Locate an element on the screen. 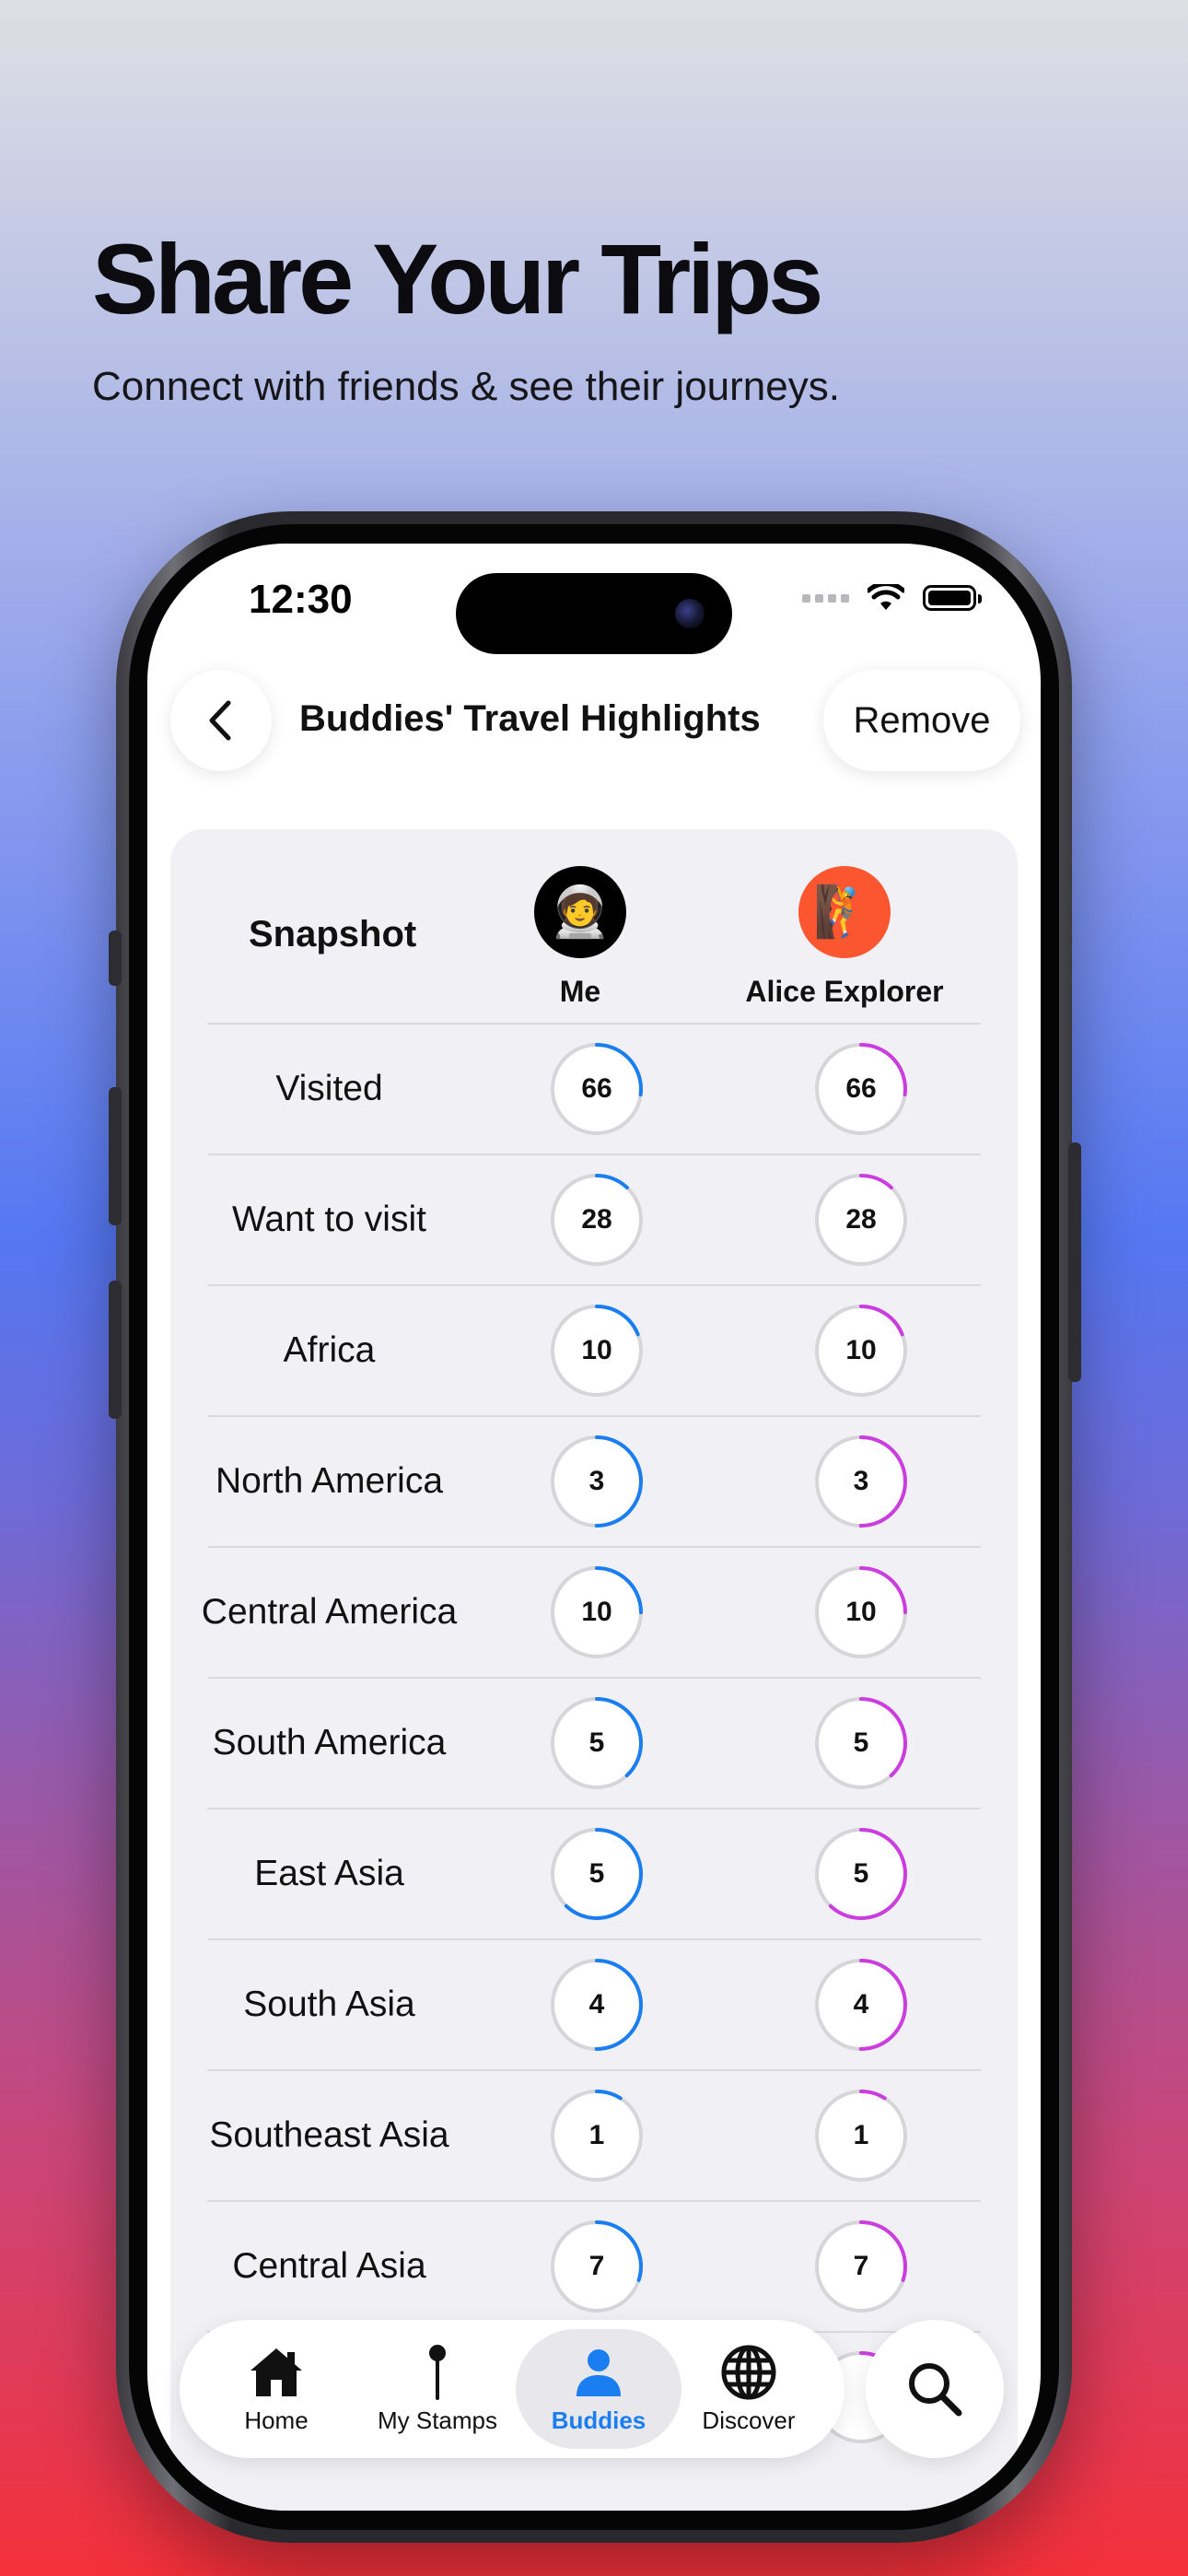 The image size is (1188, 2576). alice-ring: 66 is located at coordinates (861, 1089).